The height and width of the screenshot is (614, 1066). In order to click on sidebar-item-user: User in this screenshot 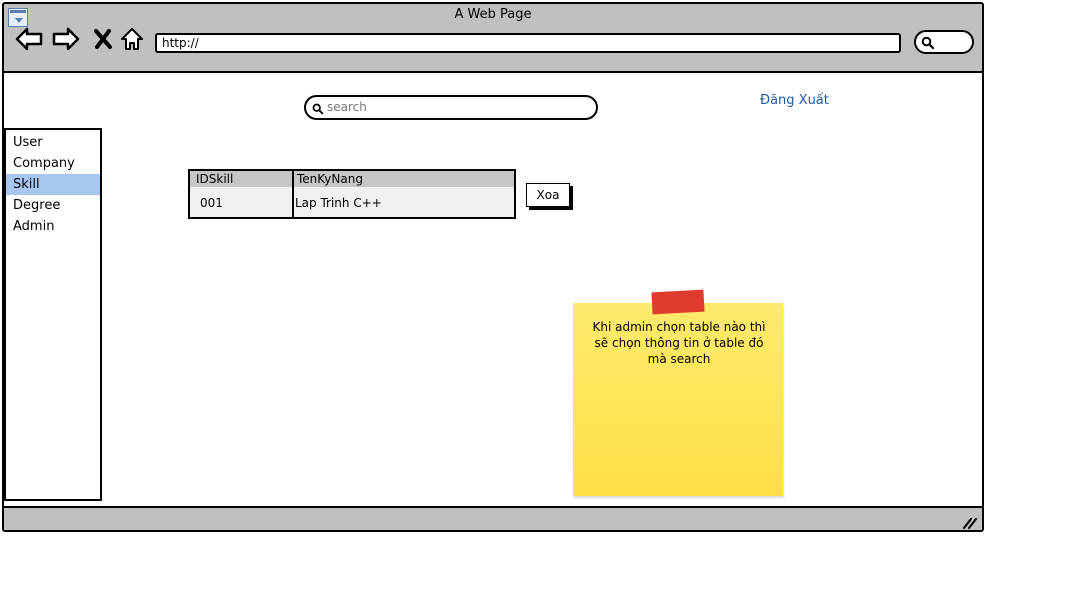, I will do `click(53, 142)`.